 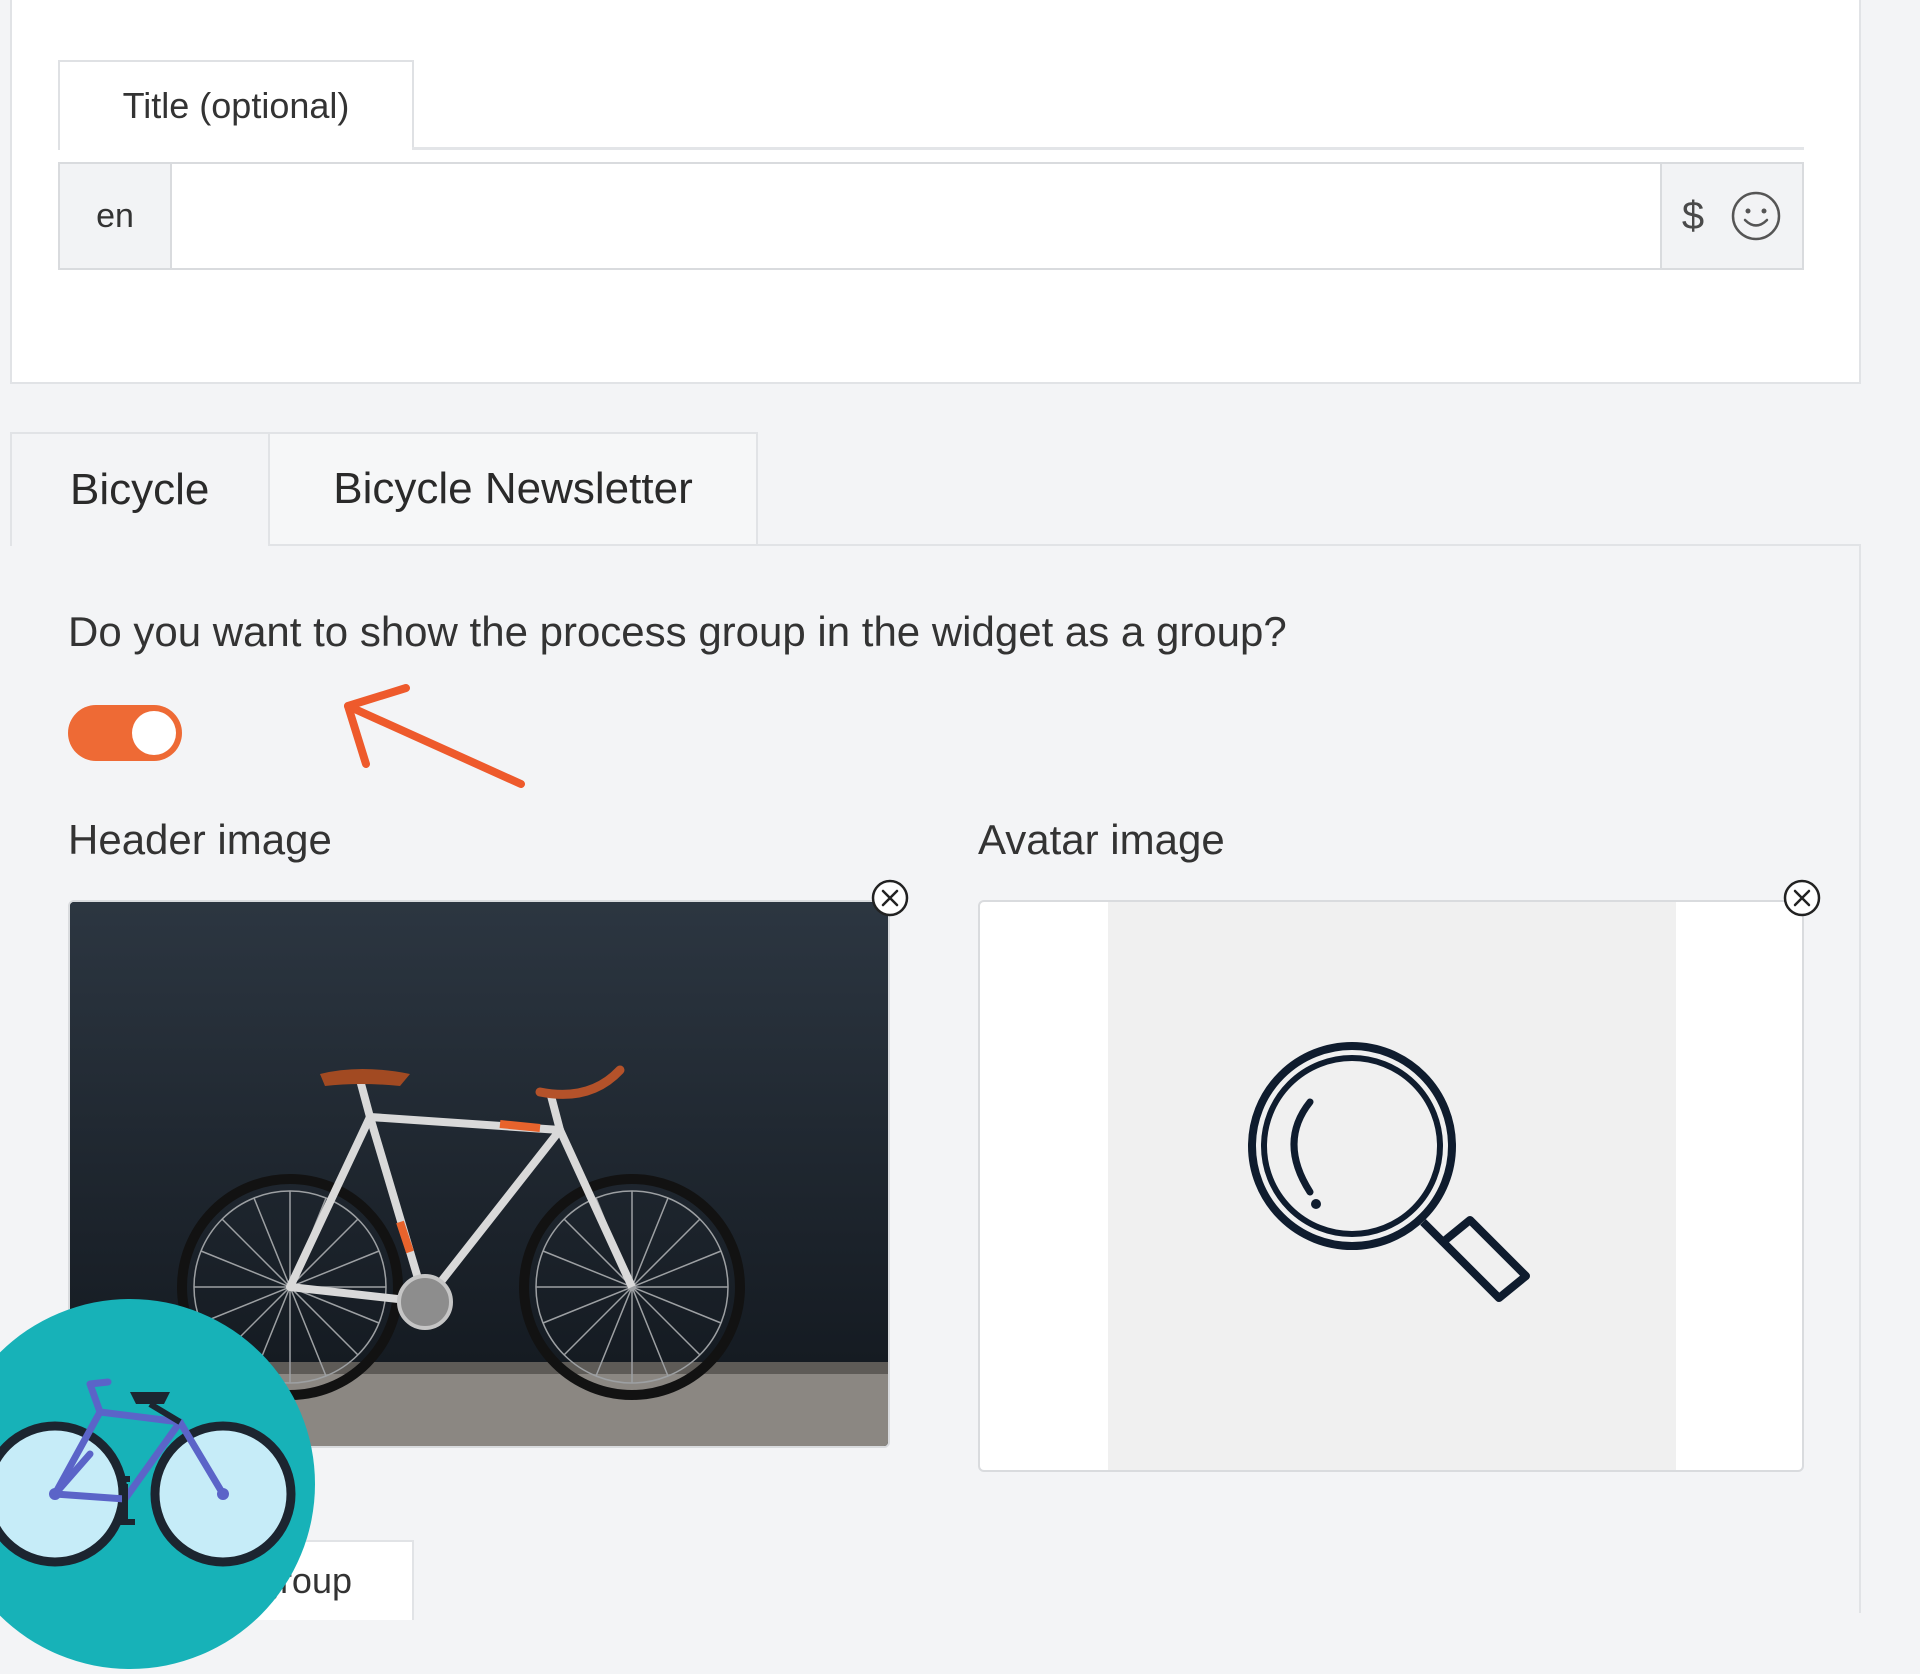 I want to click on divider, so click(x=1108, y=148).